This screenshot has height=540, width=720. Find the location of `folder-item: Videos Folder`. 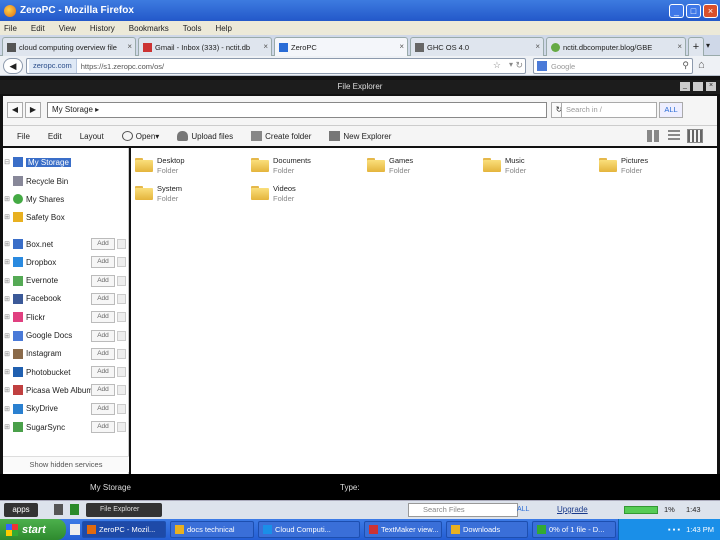

folder-item: Videos Folder is located at coordinates (273, 194).